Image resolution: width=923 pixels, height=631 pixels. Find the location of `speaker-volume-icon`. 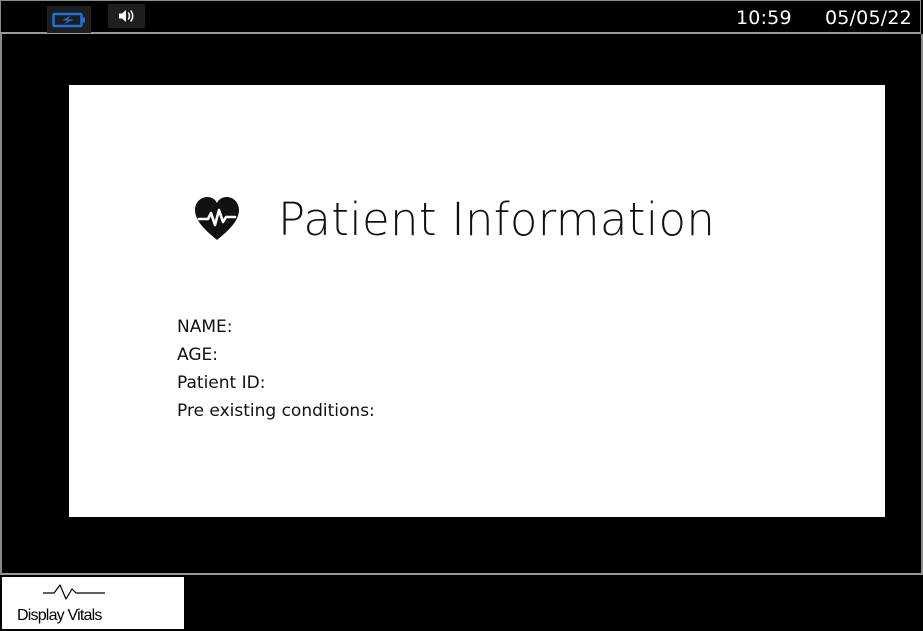

speaker-volume-icon is located at coordinates (125, 16).